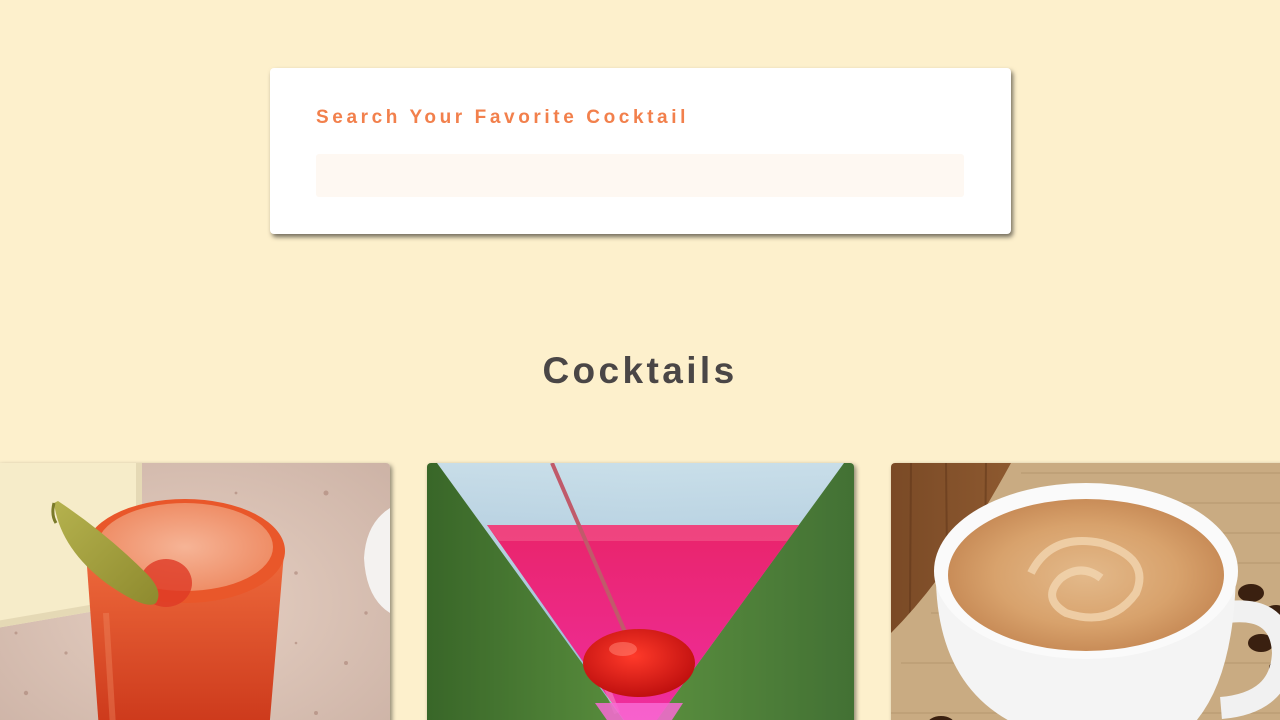 The image size is (1280, 720). What do you see at coordinates (640, 370) in the screenshot?
I see `section-title: Cocktails` at bounding box center [640, 370].